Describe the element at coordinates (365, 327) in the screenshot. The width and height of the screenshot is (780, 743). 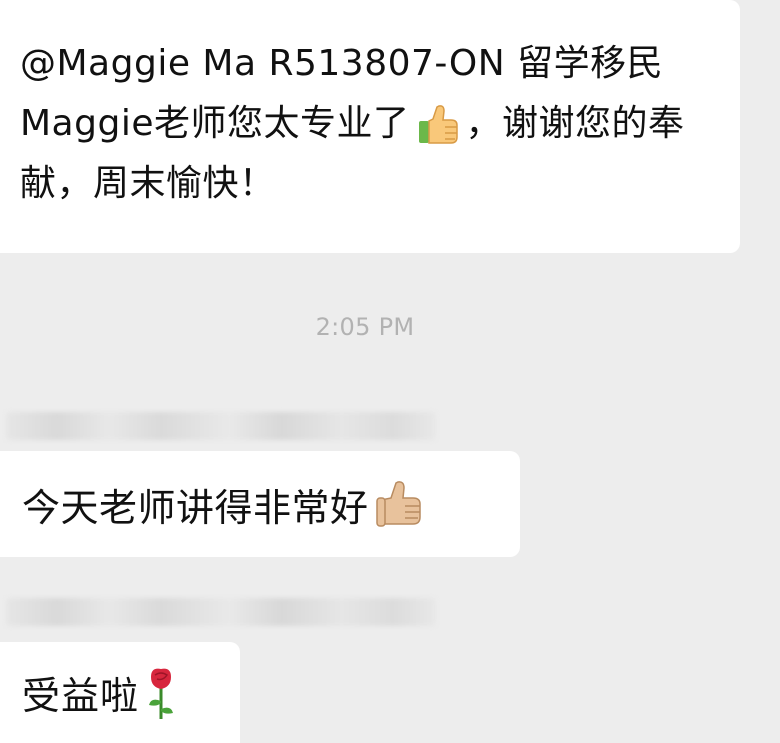
I see `timestamp: 2:05 PM` at that location.